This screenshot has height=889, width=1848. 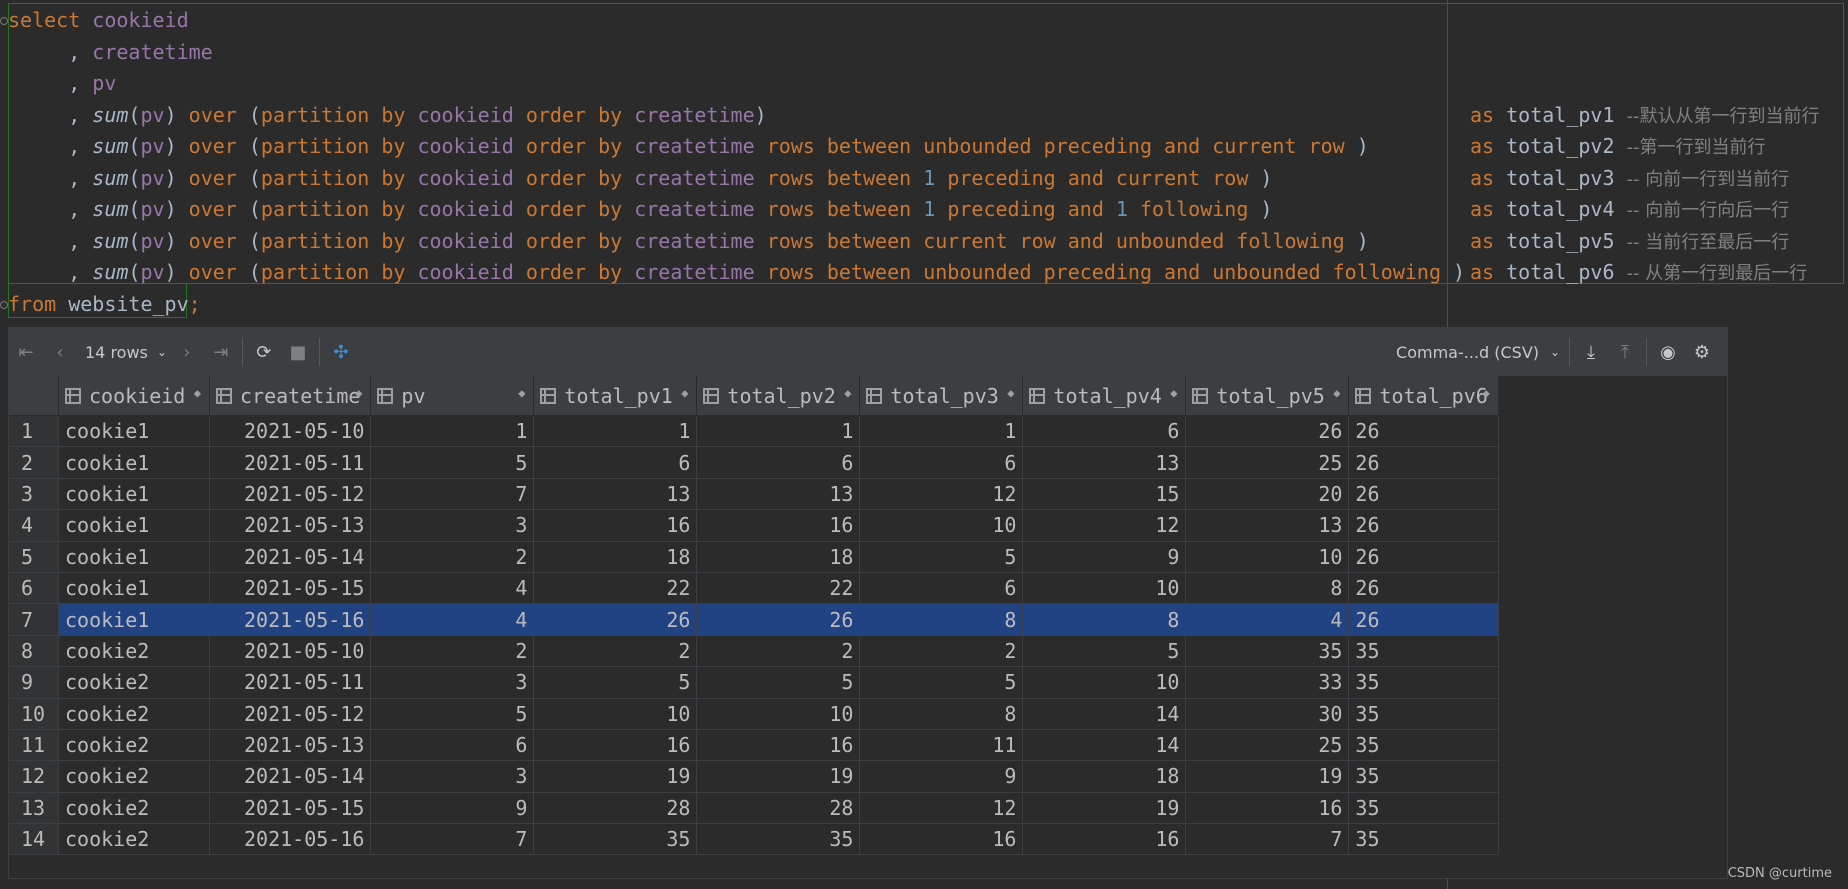 I want to click on row-number: 2, so click(x=34, y=462).